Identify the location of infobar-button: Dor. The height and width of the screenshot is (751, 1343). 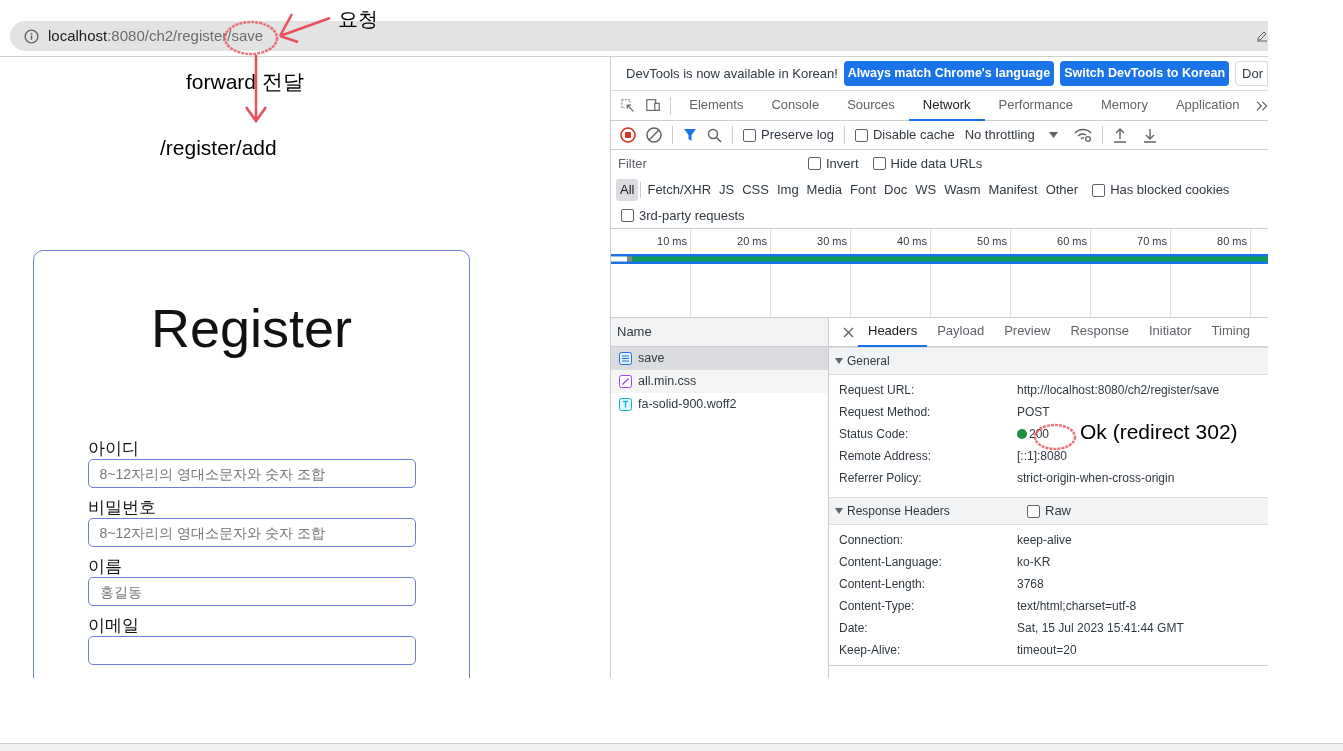
(1251, 73).